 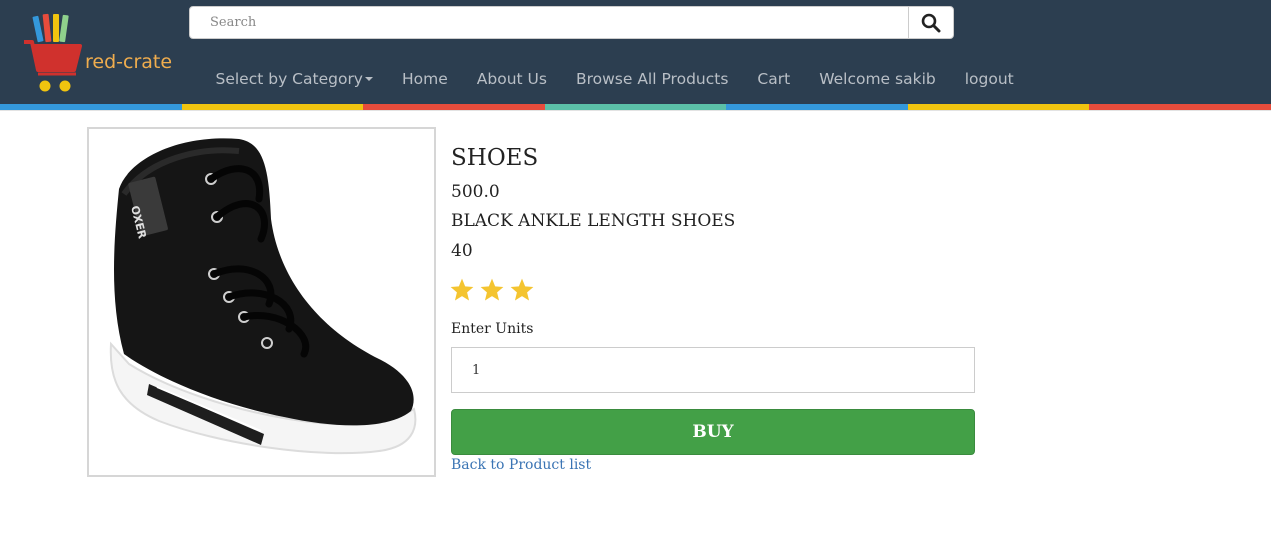 I want to click on nav-browse-products: Browse All Products, so click(x=651, y=79).